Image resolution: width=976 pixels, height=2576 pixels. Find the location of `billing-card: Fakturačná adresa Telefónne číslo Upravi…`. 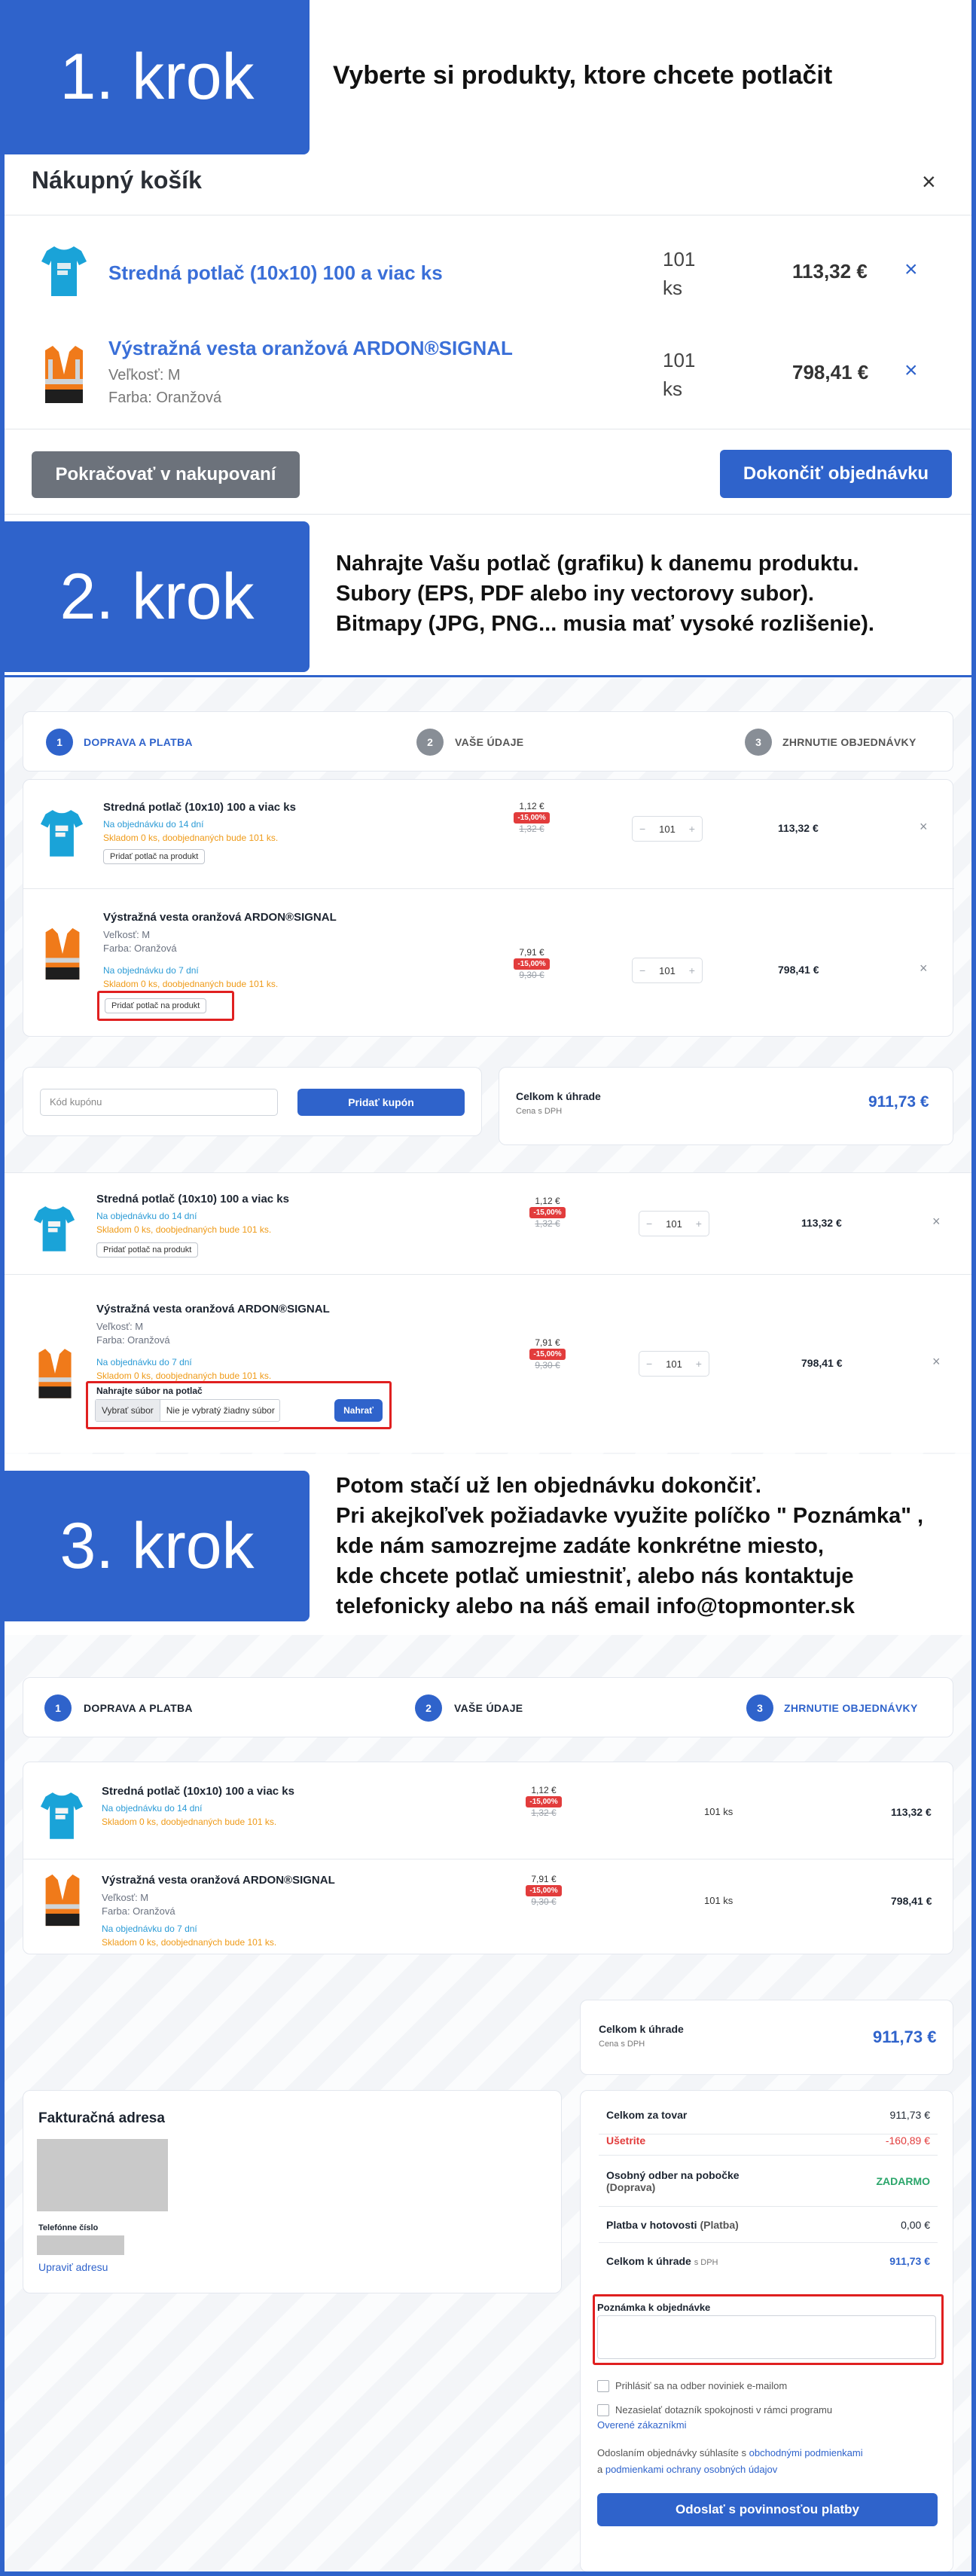

billing-card: Fakturačná adresa Telefónne číslo Upravi… is located at coordinates (292, 2191).